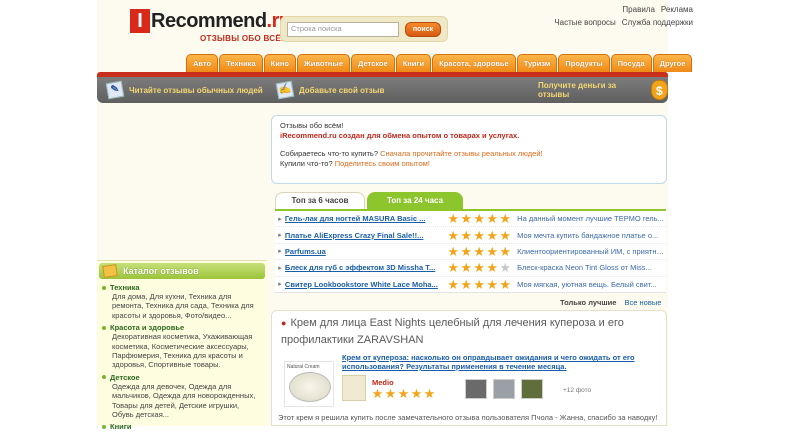  I want to click on catalog-category: Книги, so click(182, 426).